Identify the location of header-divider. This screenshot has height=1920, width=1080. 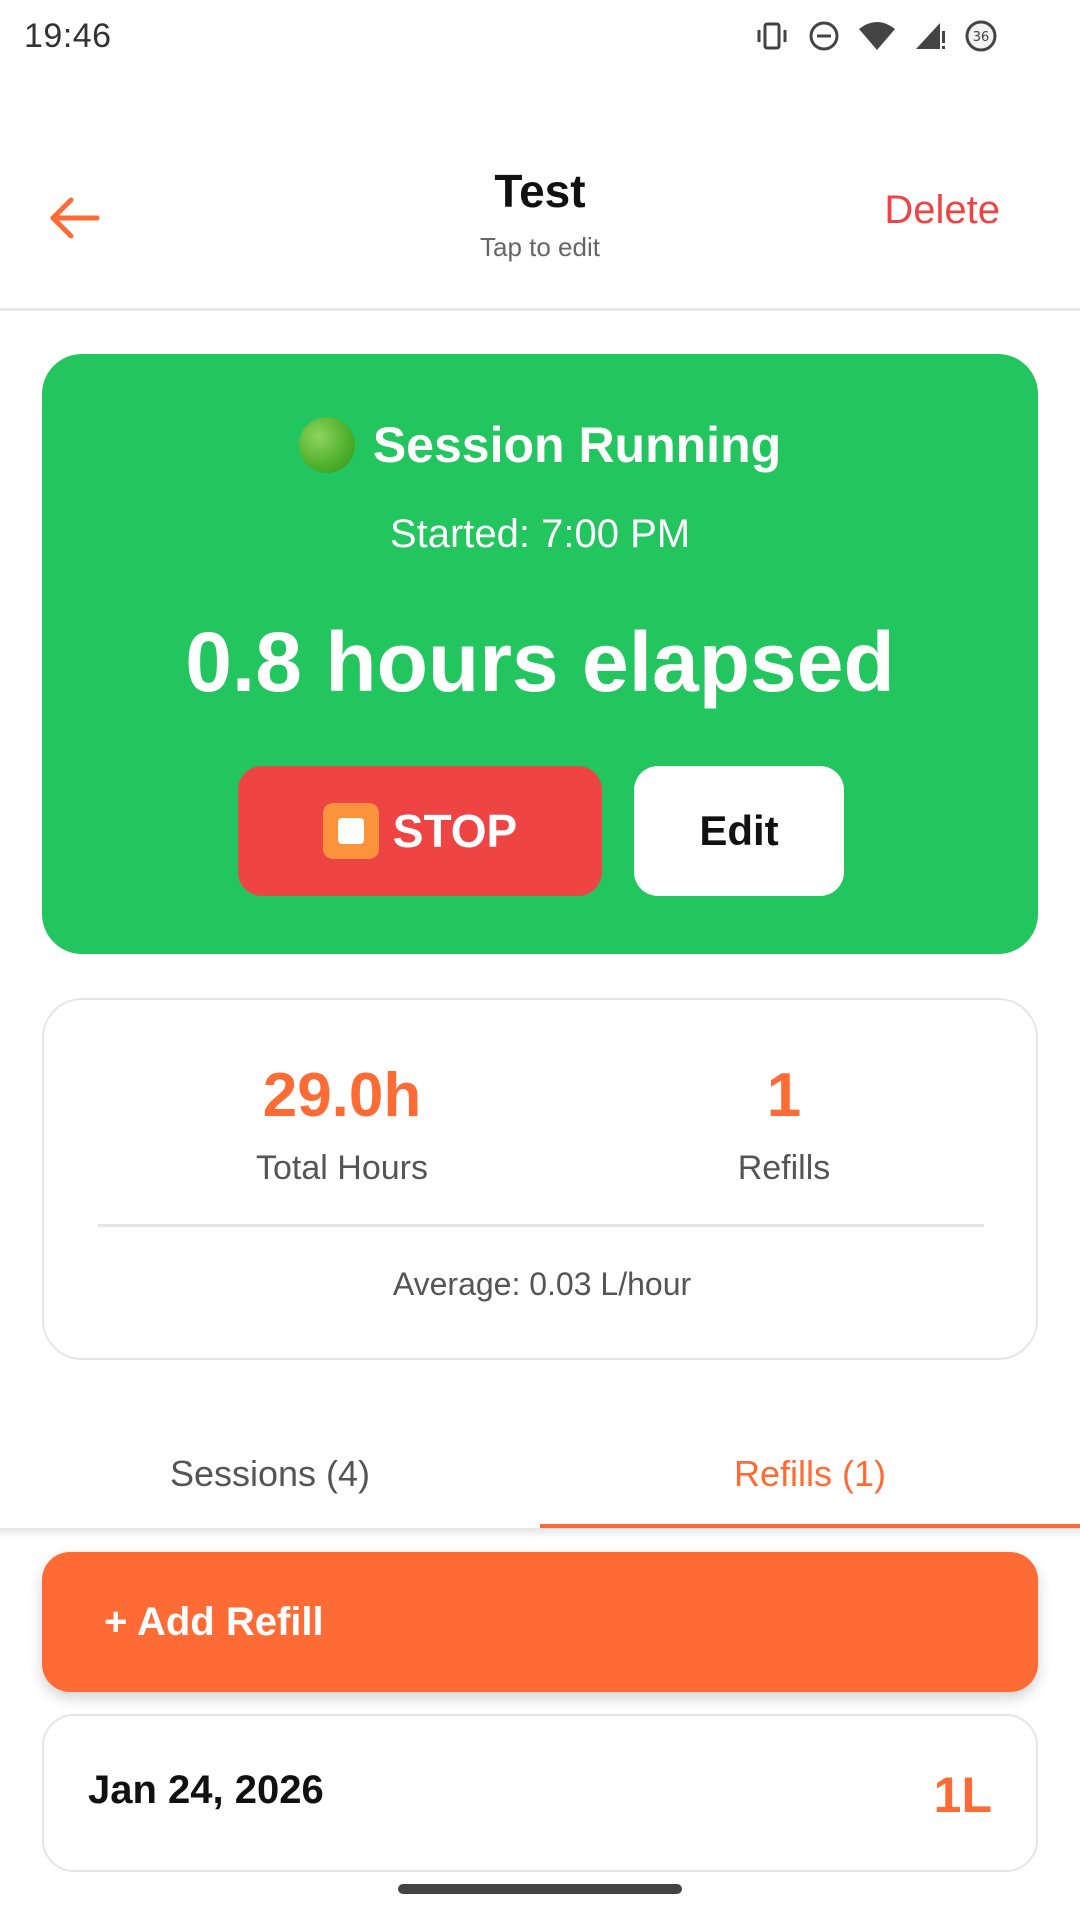
(540, 309).